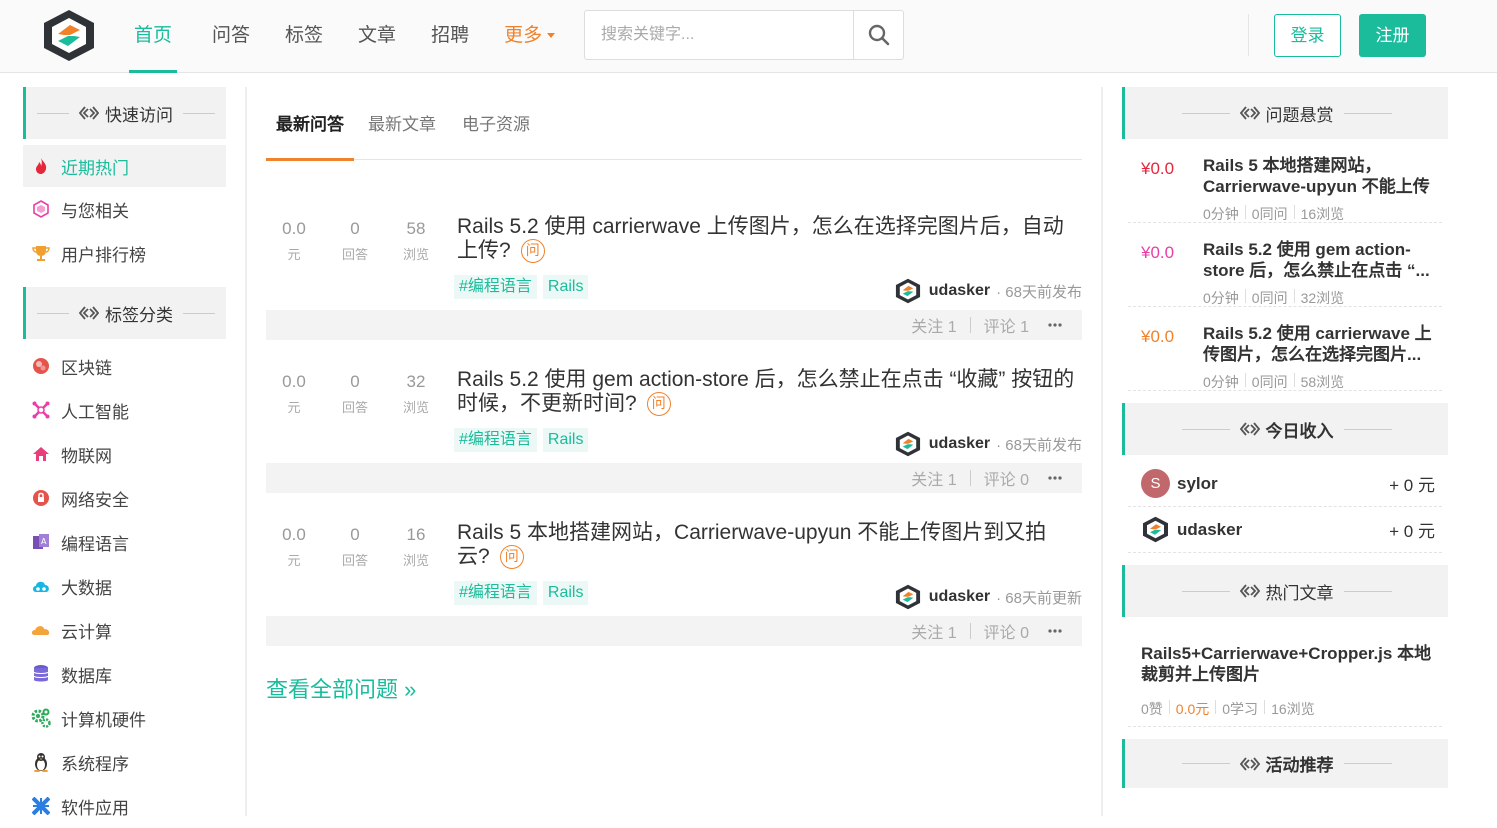  I want to click on question-tags: #编程语言 Rails, so click(524, 287).